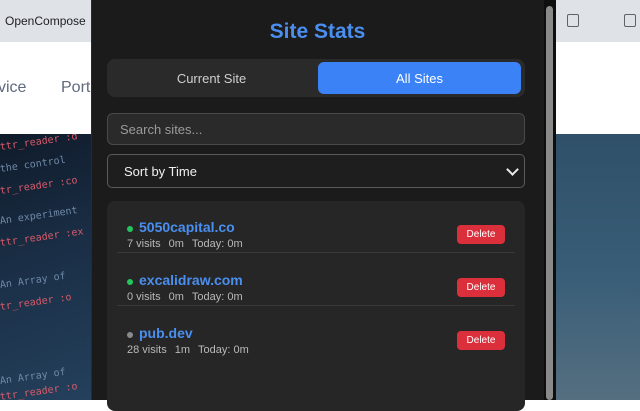 The height and width of the screenshot is (411, 640). What do you see at coordinates (147, 350) in the screenshot?
I see `visit-count: 28 visits` at bounding box center [147, 350].